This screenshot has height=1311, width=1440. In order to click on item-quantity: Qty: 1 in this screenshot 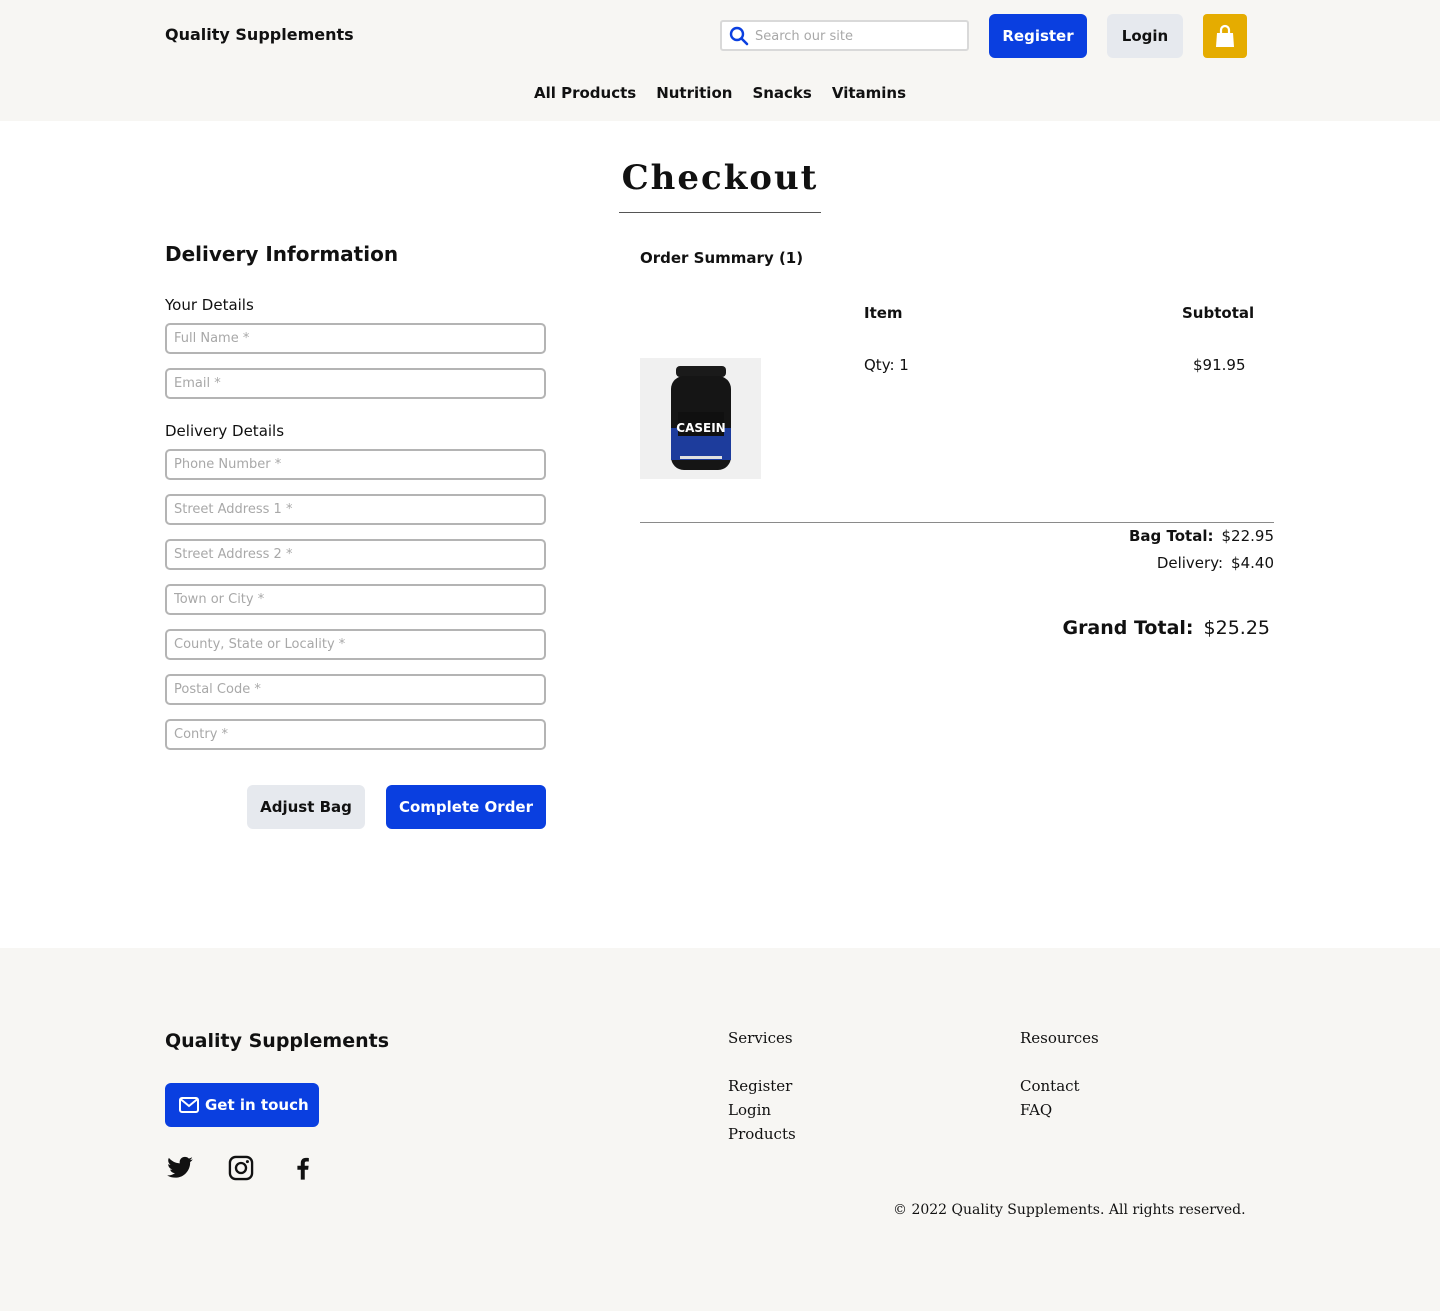, I will do `click(886, 365)`.